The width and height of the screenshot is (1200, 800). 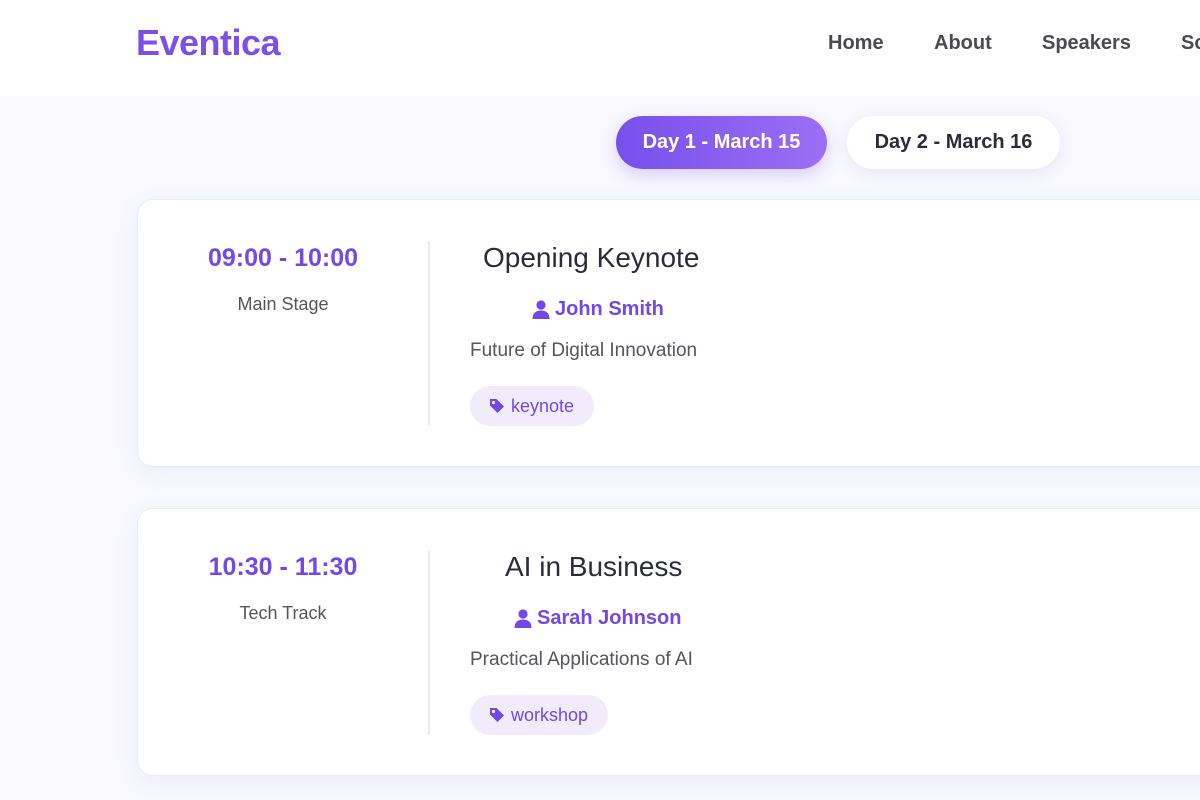 I want to click on session-description: Practical Applications of AI, so click(x=581, y=659).